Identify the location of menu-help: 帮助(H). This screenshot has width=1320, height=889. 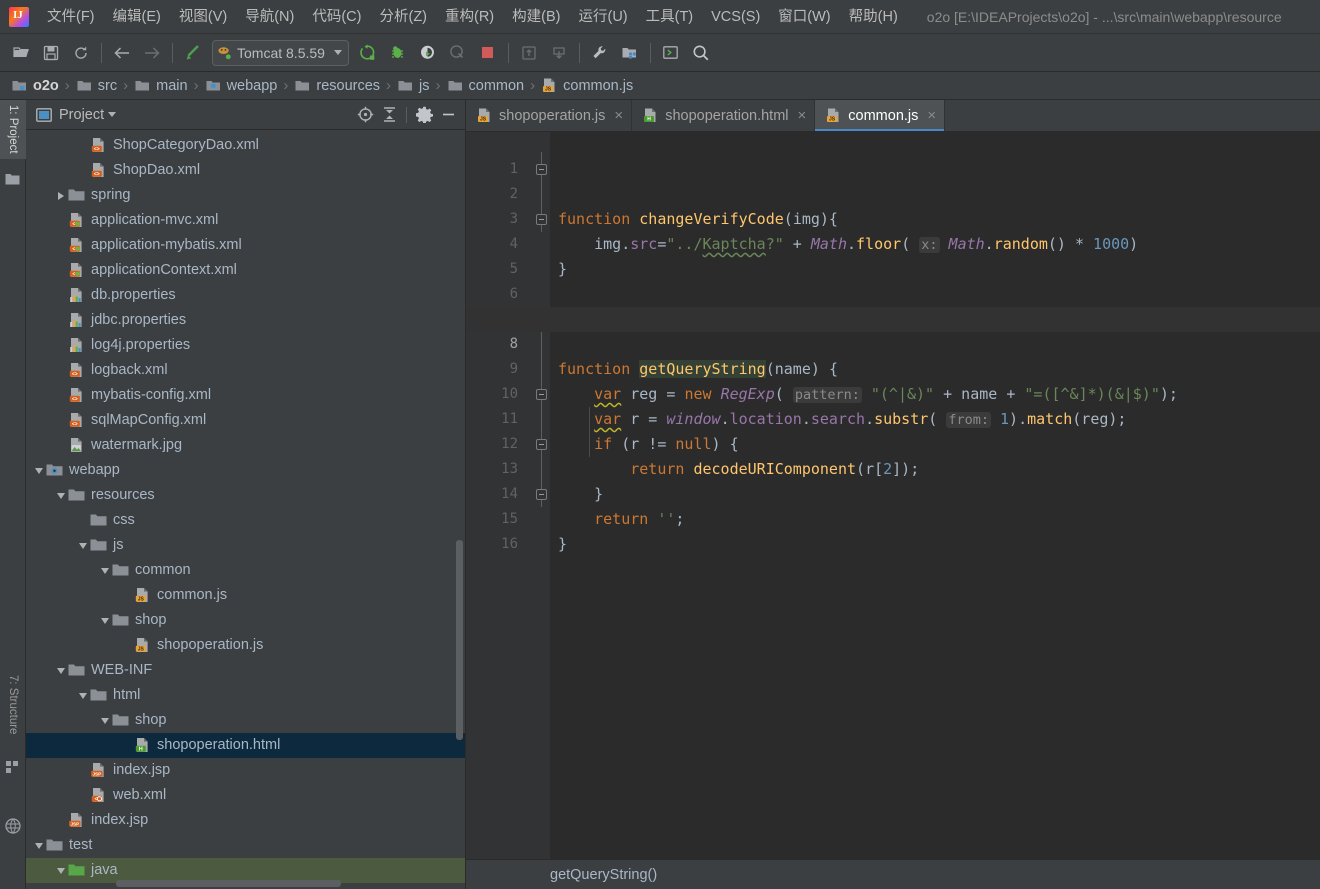
(873, 17).